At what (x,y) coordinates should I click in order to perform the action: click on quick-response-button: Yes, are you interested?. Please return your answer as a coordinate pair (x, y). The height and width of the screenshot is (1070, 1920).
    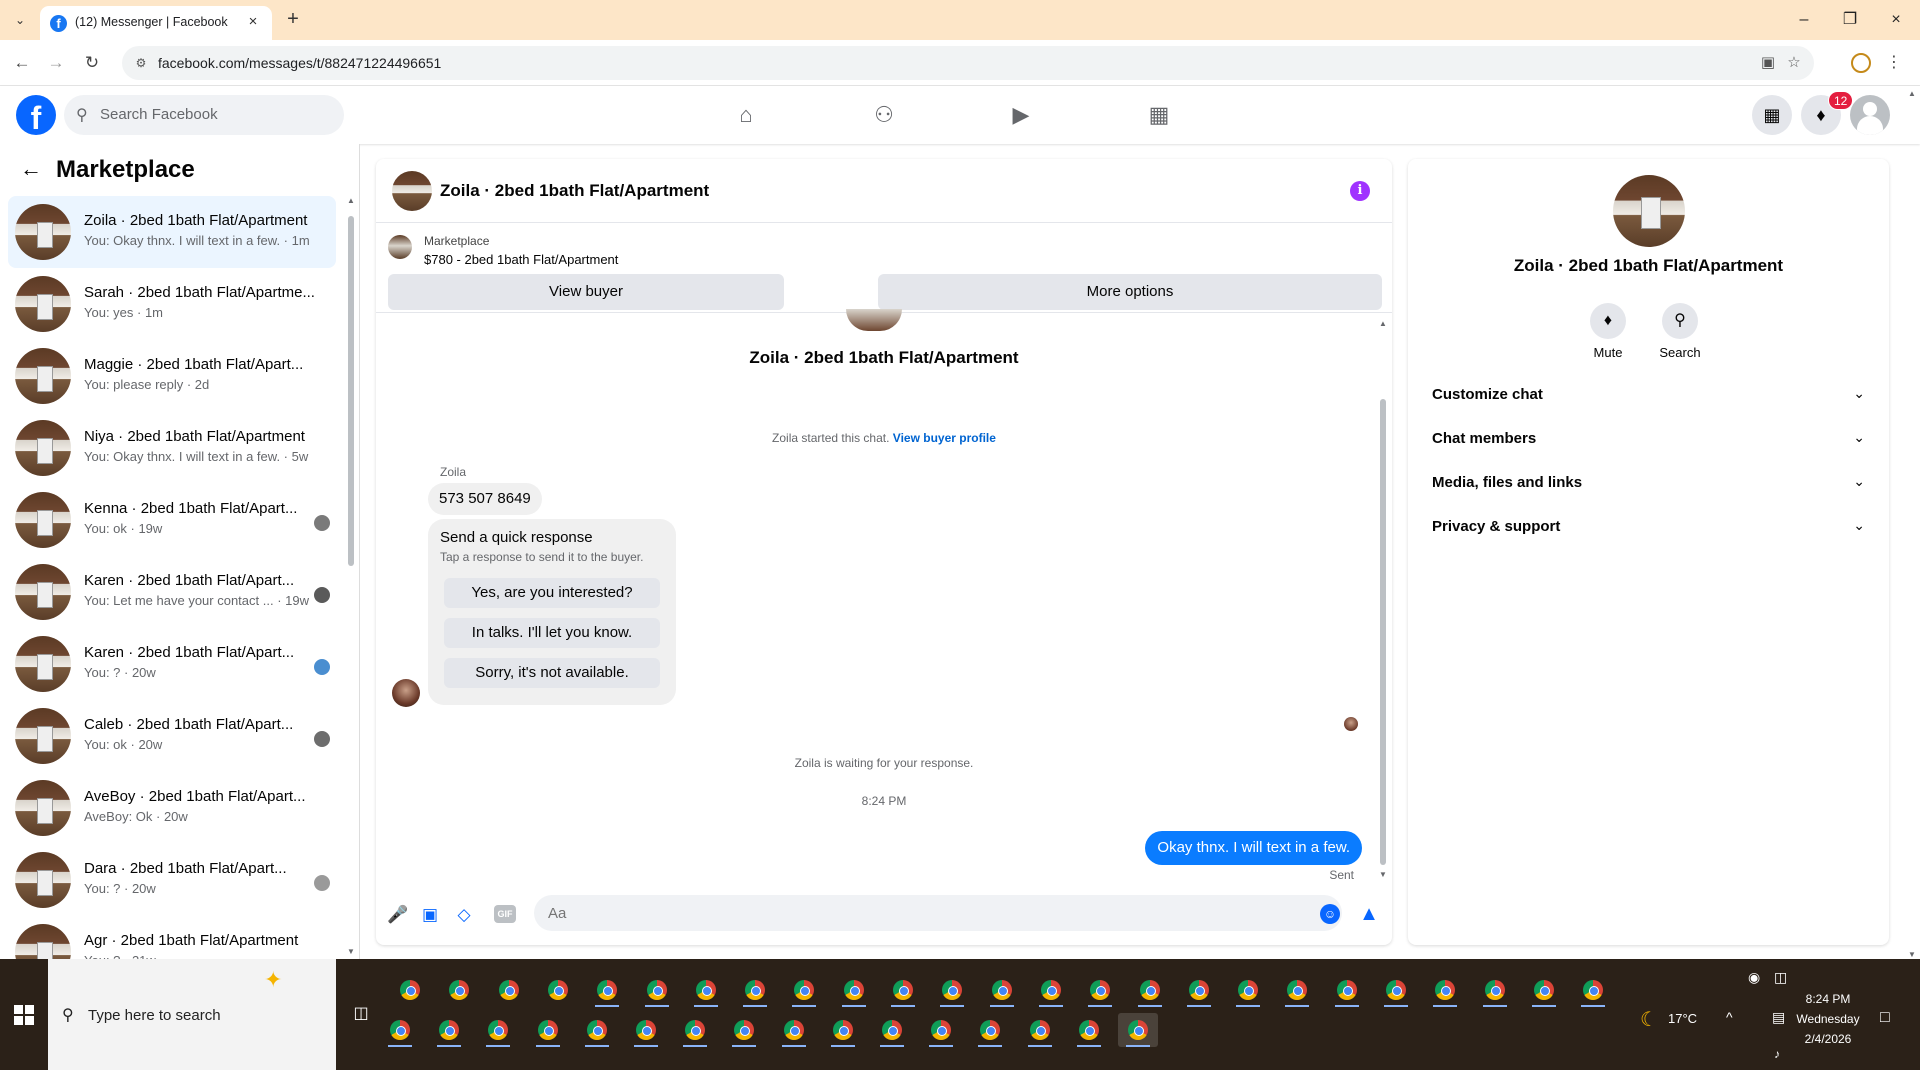
    Looking at the image, I should click on (552, 593).